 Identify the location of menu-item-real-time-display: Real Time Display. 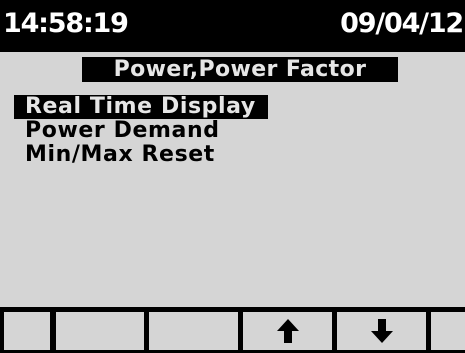
(141, 107).